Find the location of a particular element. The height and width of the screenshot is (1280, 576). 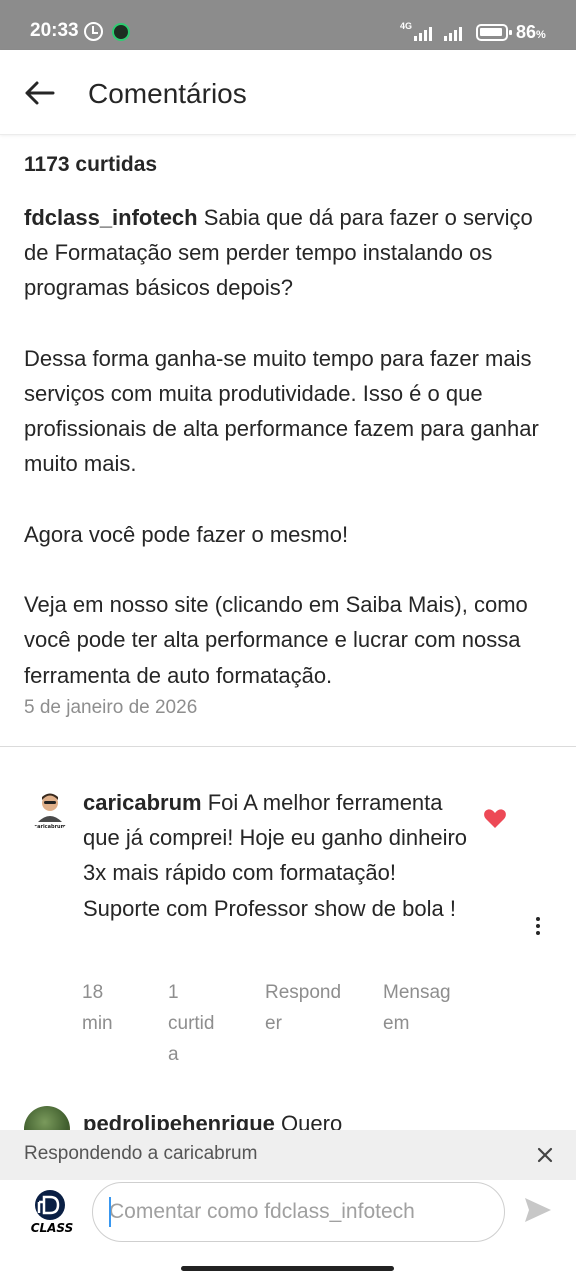

app-notification-icon is located at coordinates (121, 32).